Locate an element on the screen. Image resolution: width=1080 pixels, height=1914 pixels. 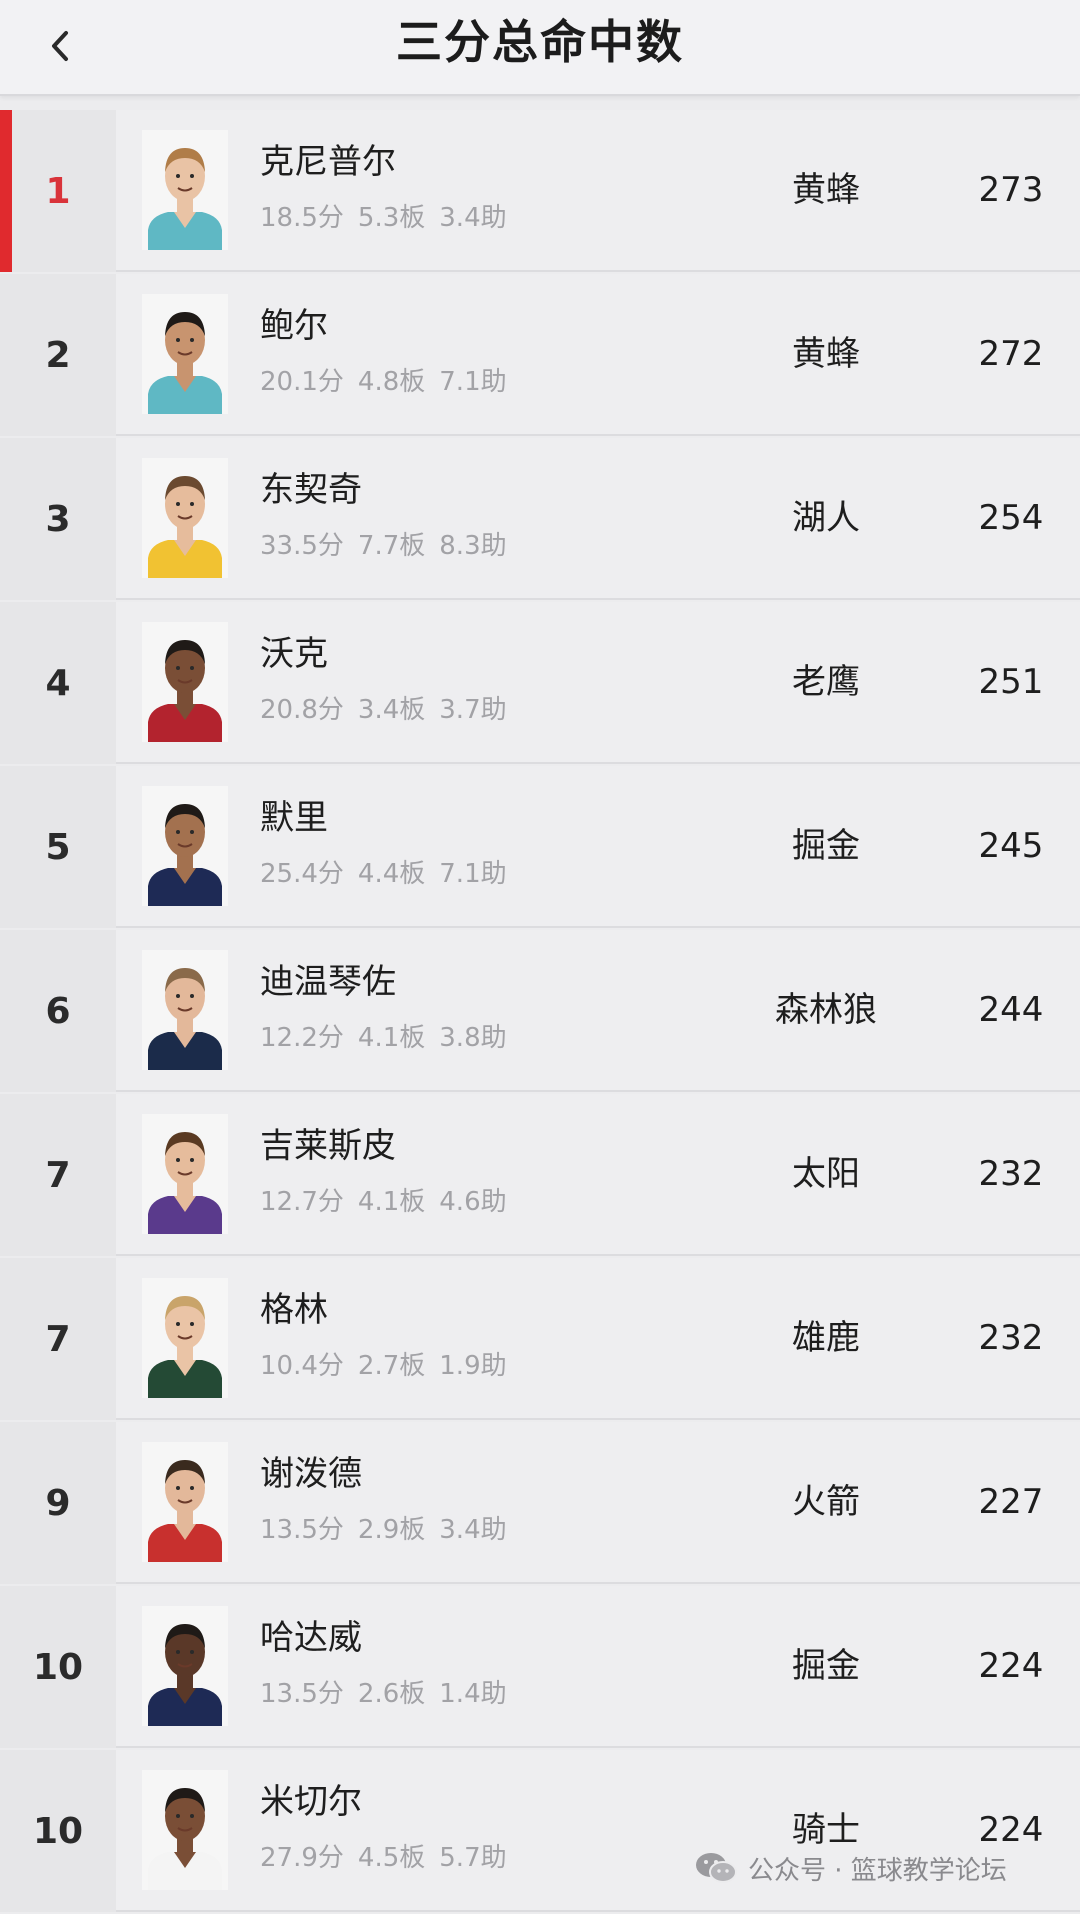
stat-pts: 27.9分 is located at coordinates (302, 1858).